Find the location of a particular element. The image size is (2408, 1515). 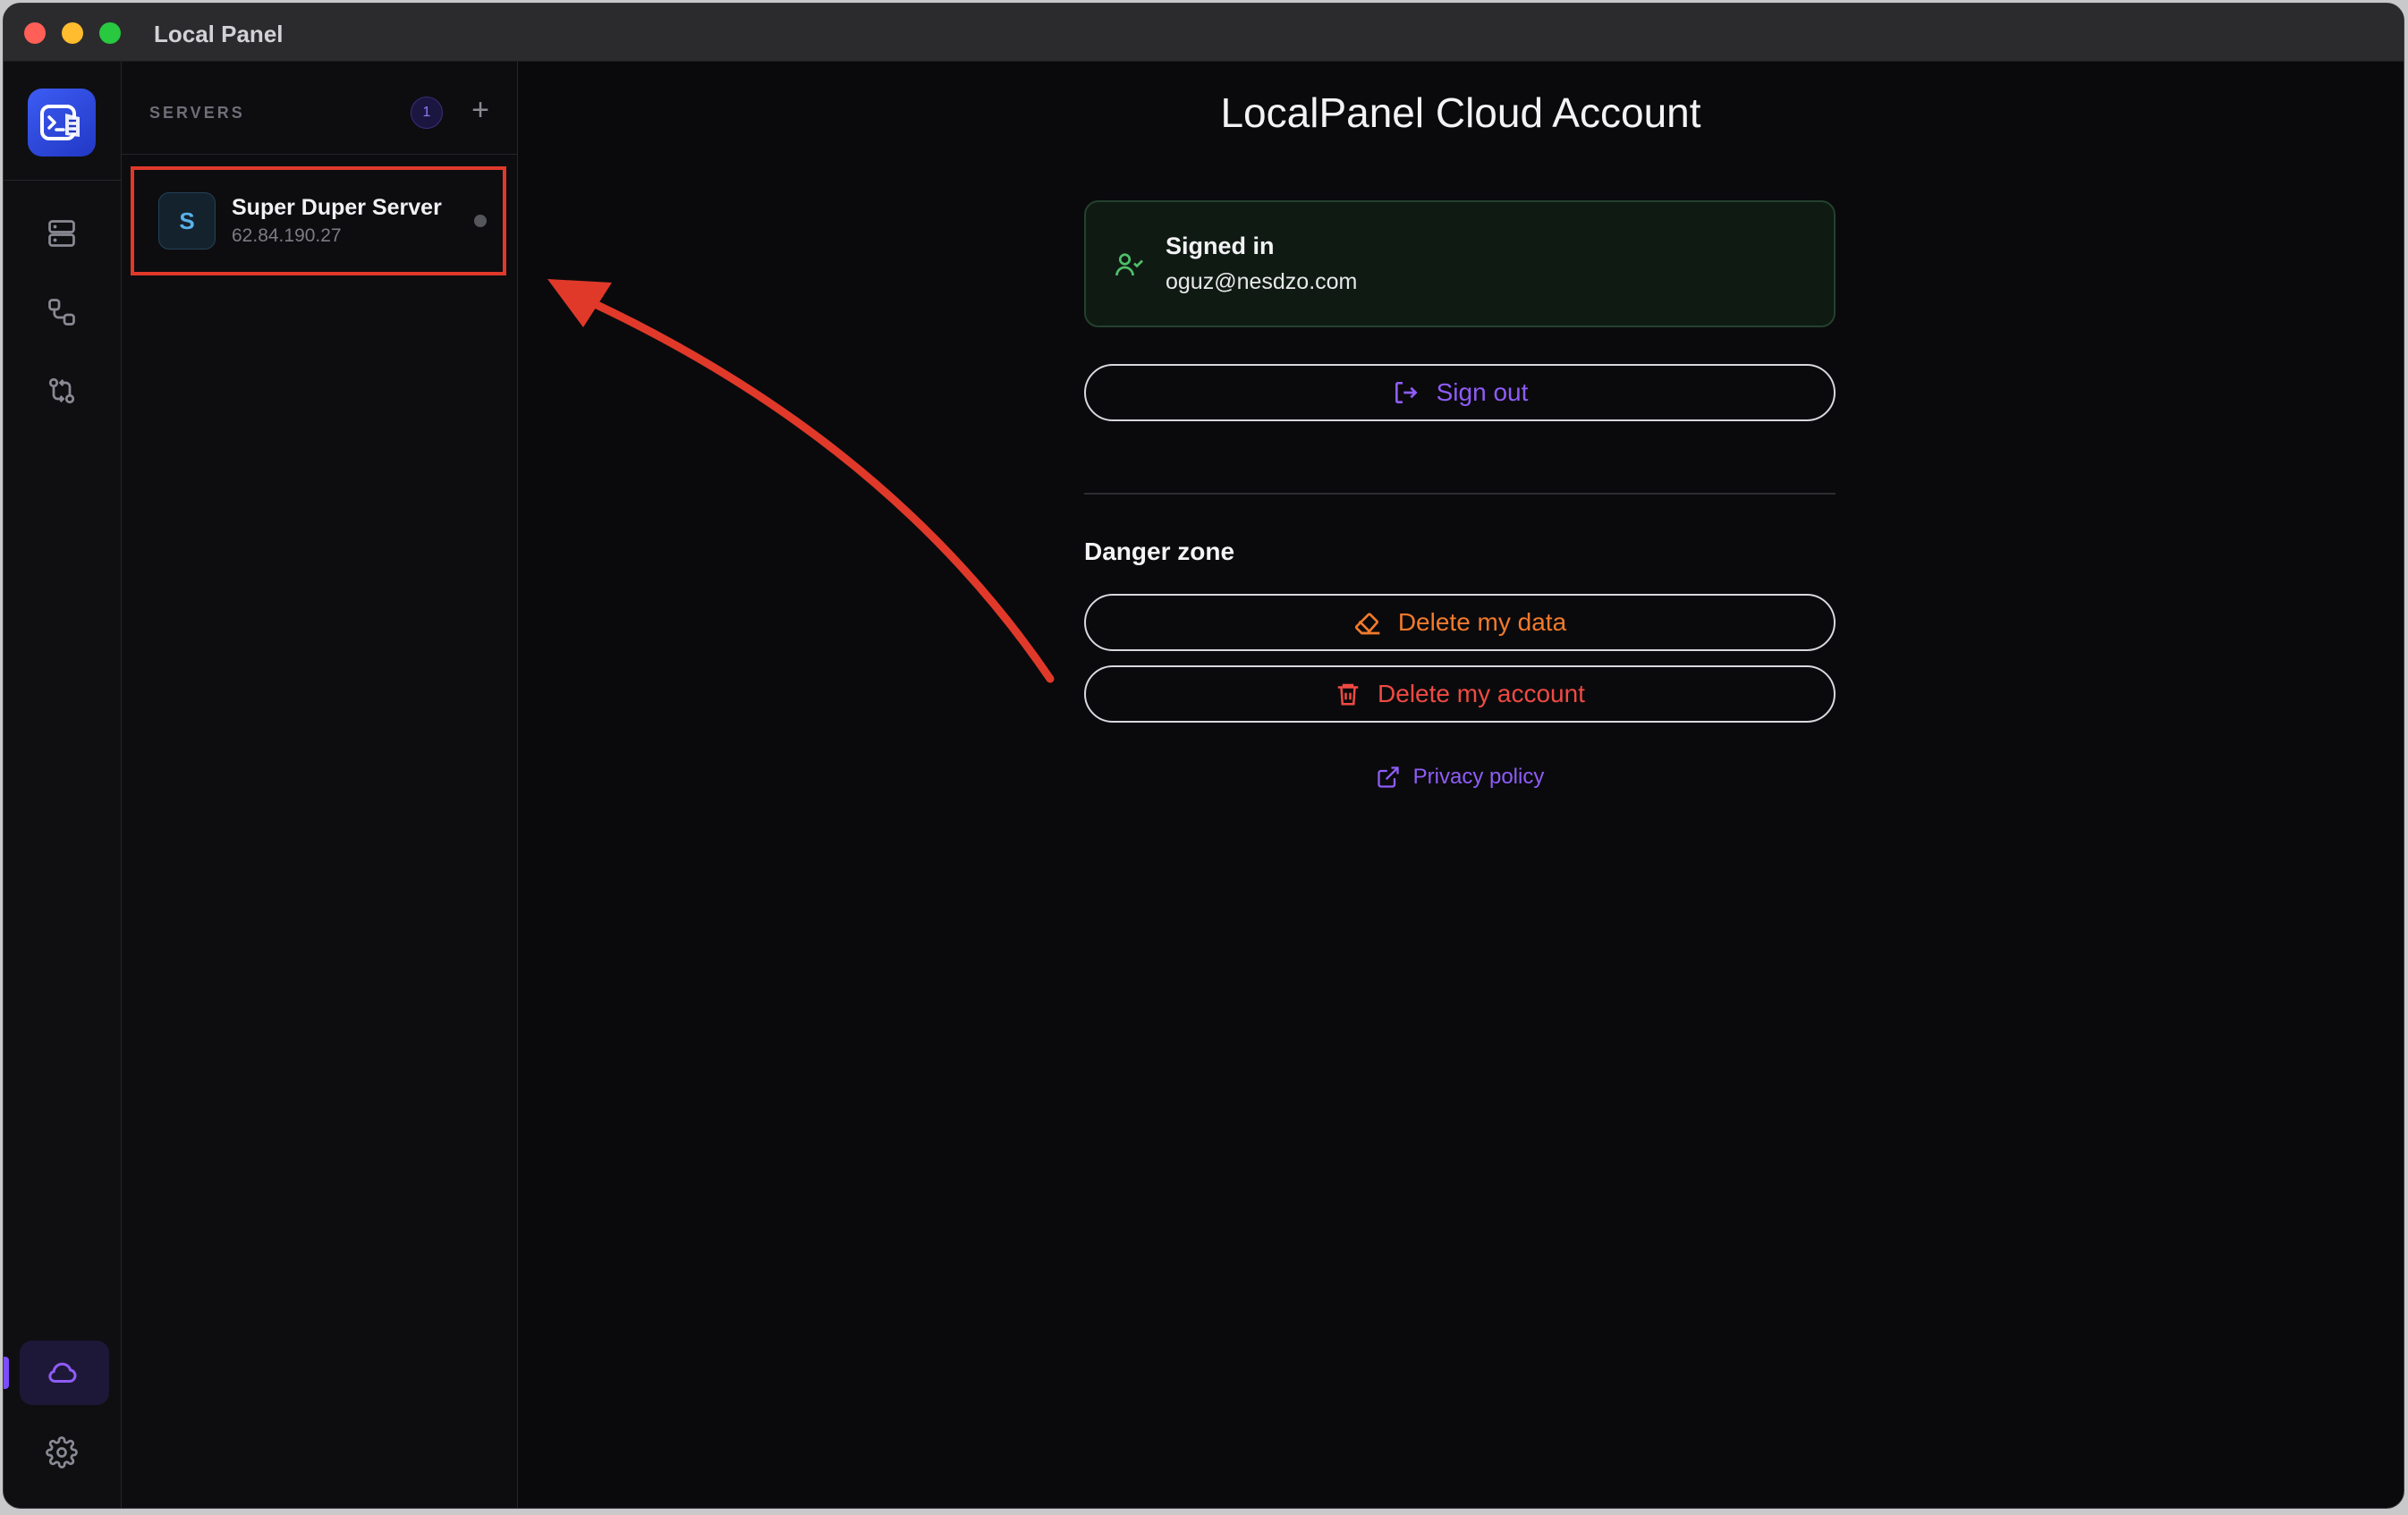

server-stack-icon is located at coordinates (61, 234).